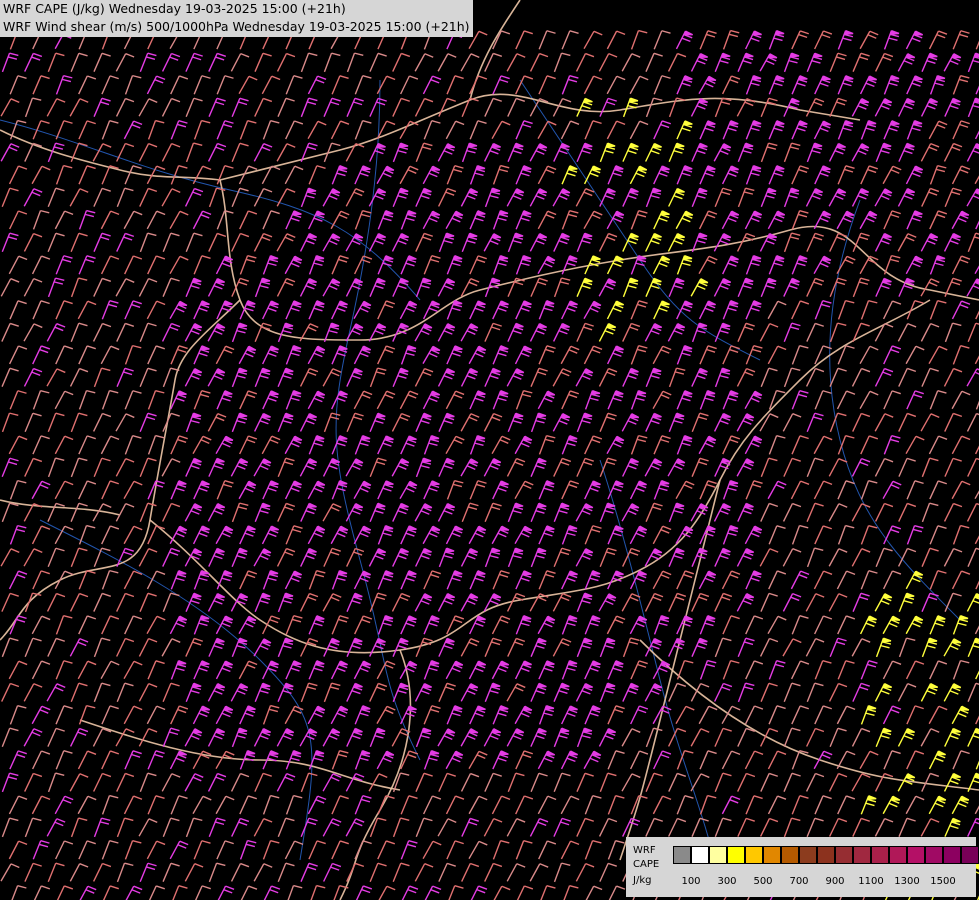 The width and height of the screenshot is (979, 900). I want to click on legend-unit-label: J/kg, so click(642, 880).